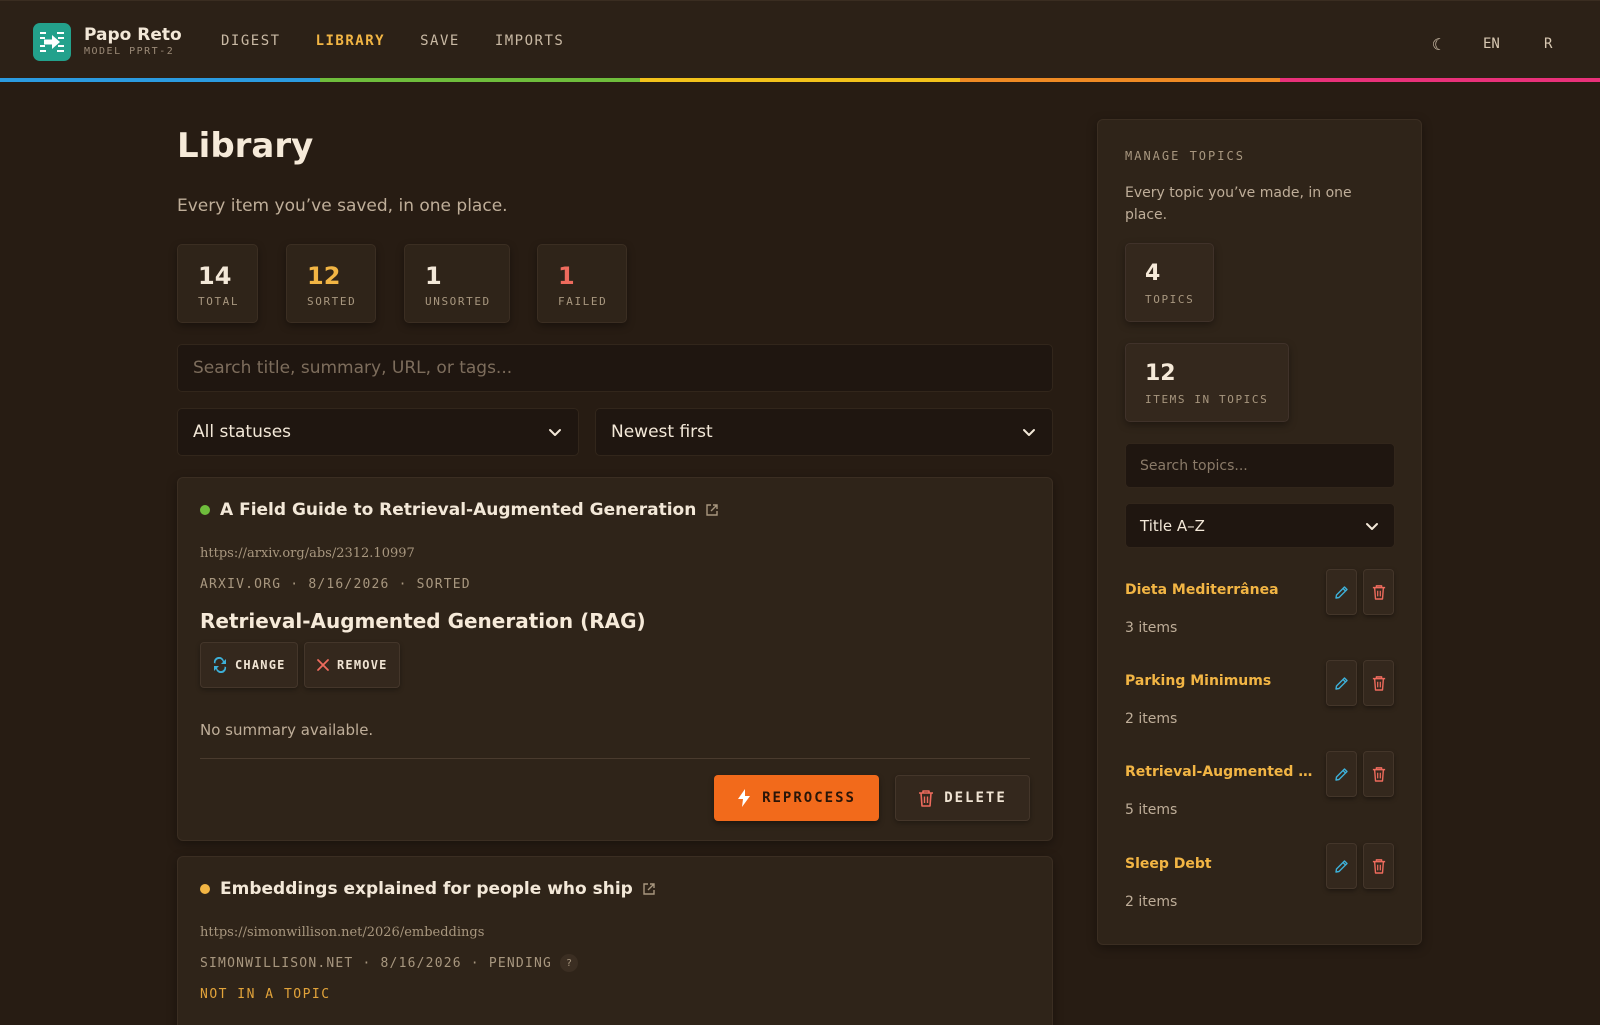 Image resolution: width=1600 pixels, height=1025 pixels. Describe the element at coordinates (133, 35) in the screenshot. I see `app-name: Papo Reto` at that location.